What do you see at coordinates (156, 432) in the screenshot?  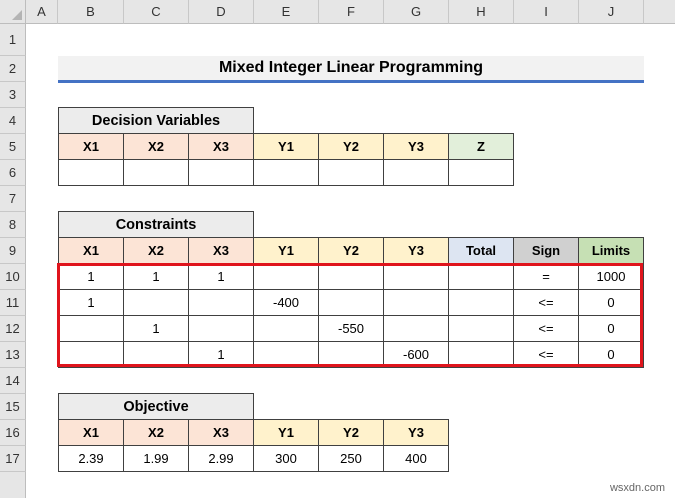 I see `objective-header-x2: X2` at bounding box center [156, 432].